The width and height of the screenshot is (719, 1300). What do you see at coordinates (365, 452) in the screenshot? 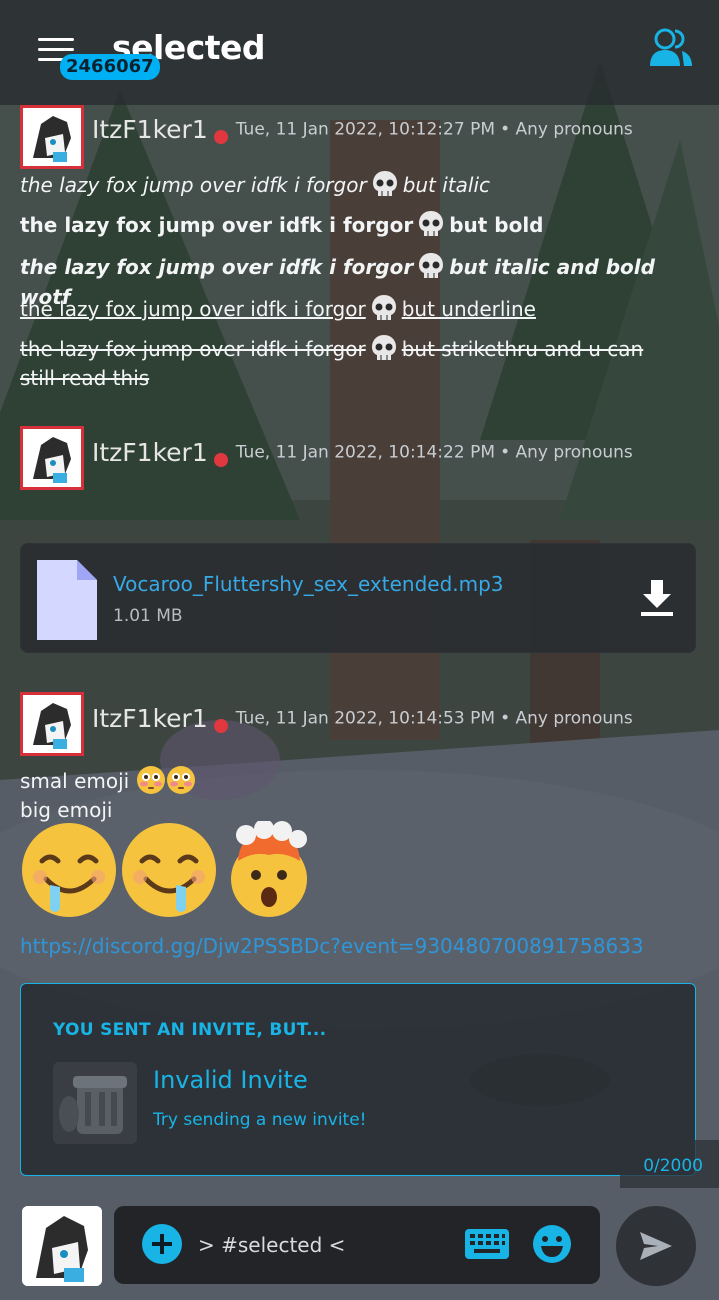
I see `timestamp: Tue, 11 Jan 2022, 10:14:22 PM` at bounding box center [365, 452].